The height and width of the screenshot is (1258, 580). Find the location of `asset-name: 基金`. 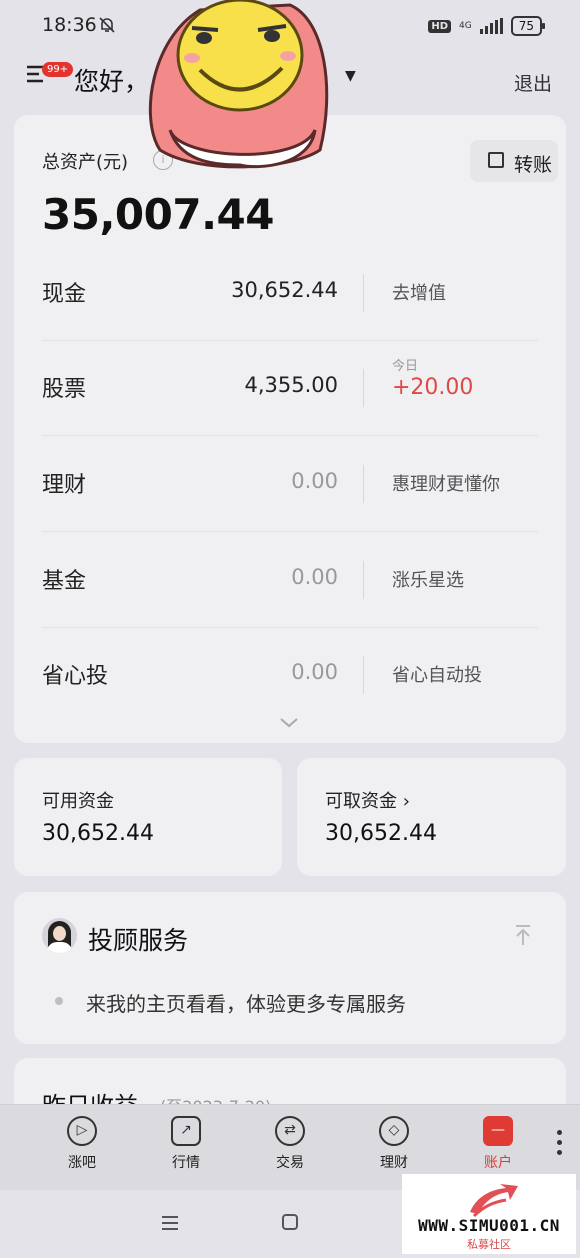

asset-name: 基金 is located at coordinates (64, 581).